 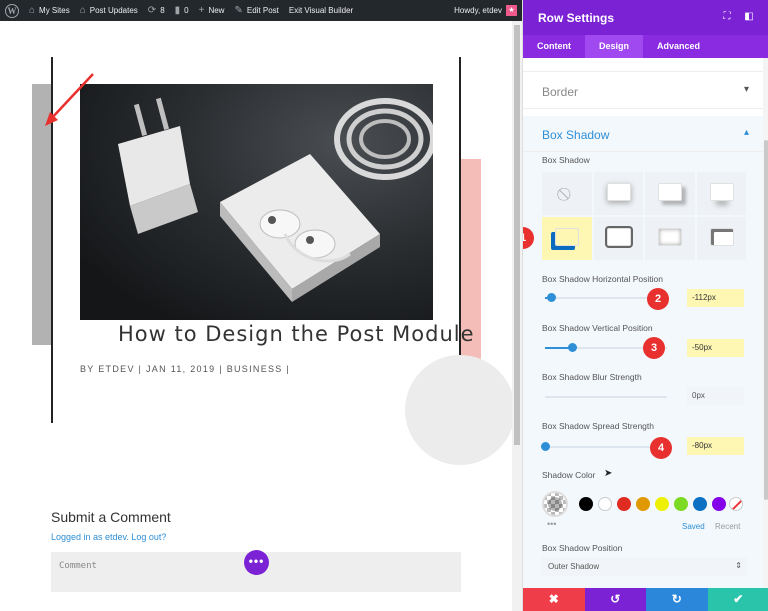 I want to click on post-title: How to Design the Post Module, so click(x=296, y=334).